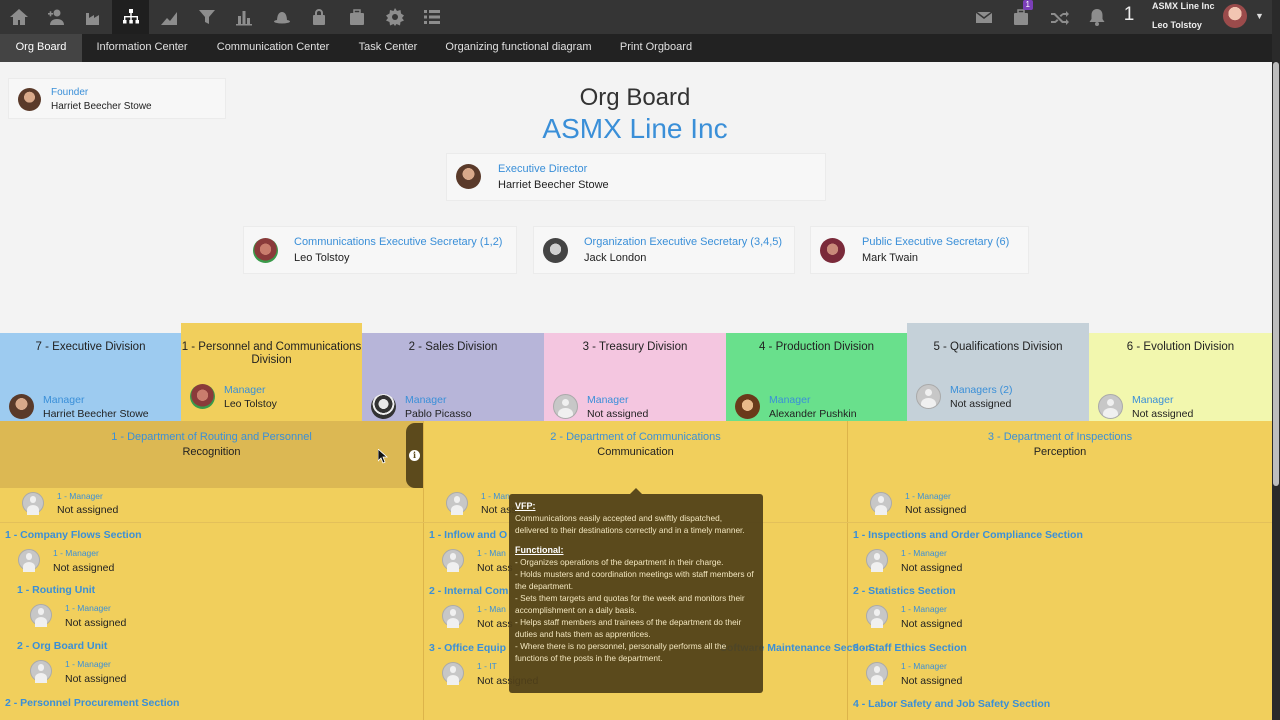 Image resolution: width=1280 pixels, height=720 pixels. Describe the element at coordinates (1180, 347) in the screenshot. I see `division-name: 6 - Evolution Division` at that location.